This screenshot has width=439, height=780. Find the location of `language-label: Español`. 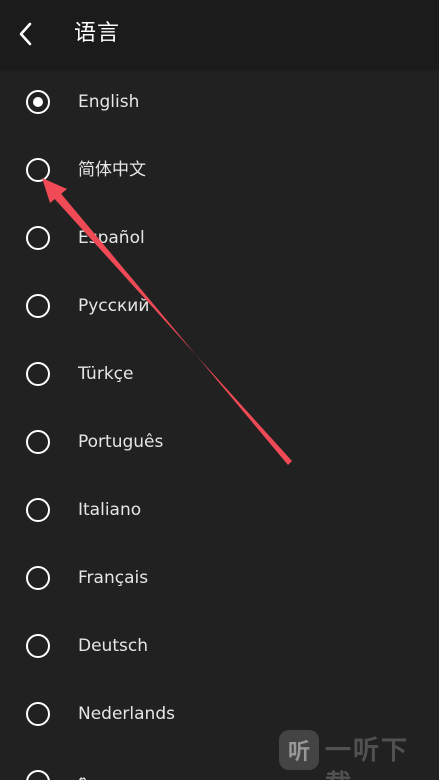

language-label: Español is located at coordinates (111, 238).